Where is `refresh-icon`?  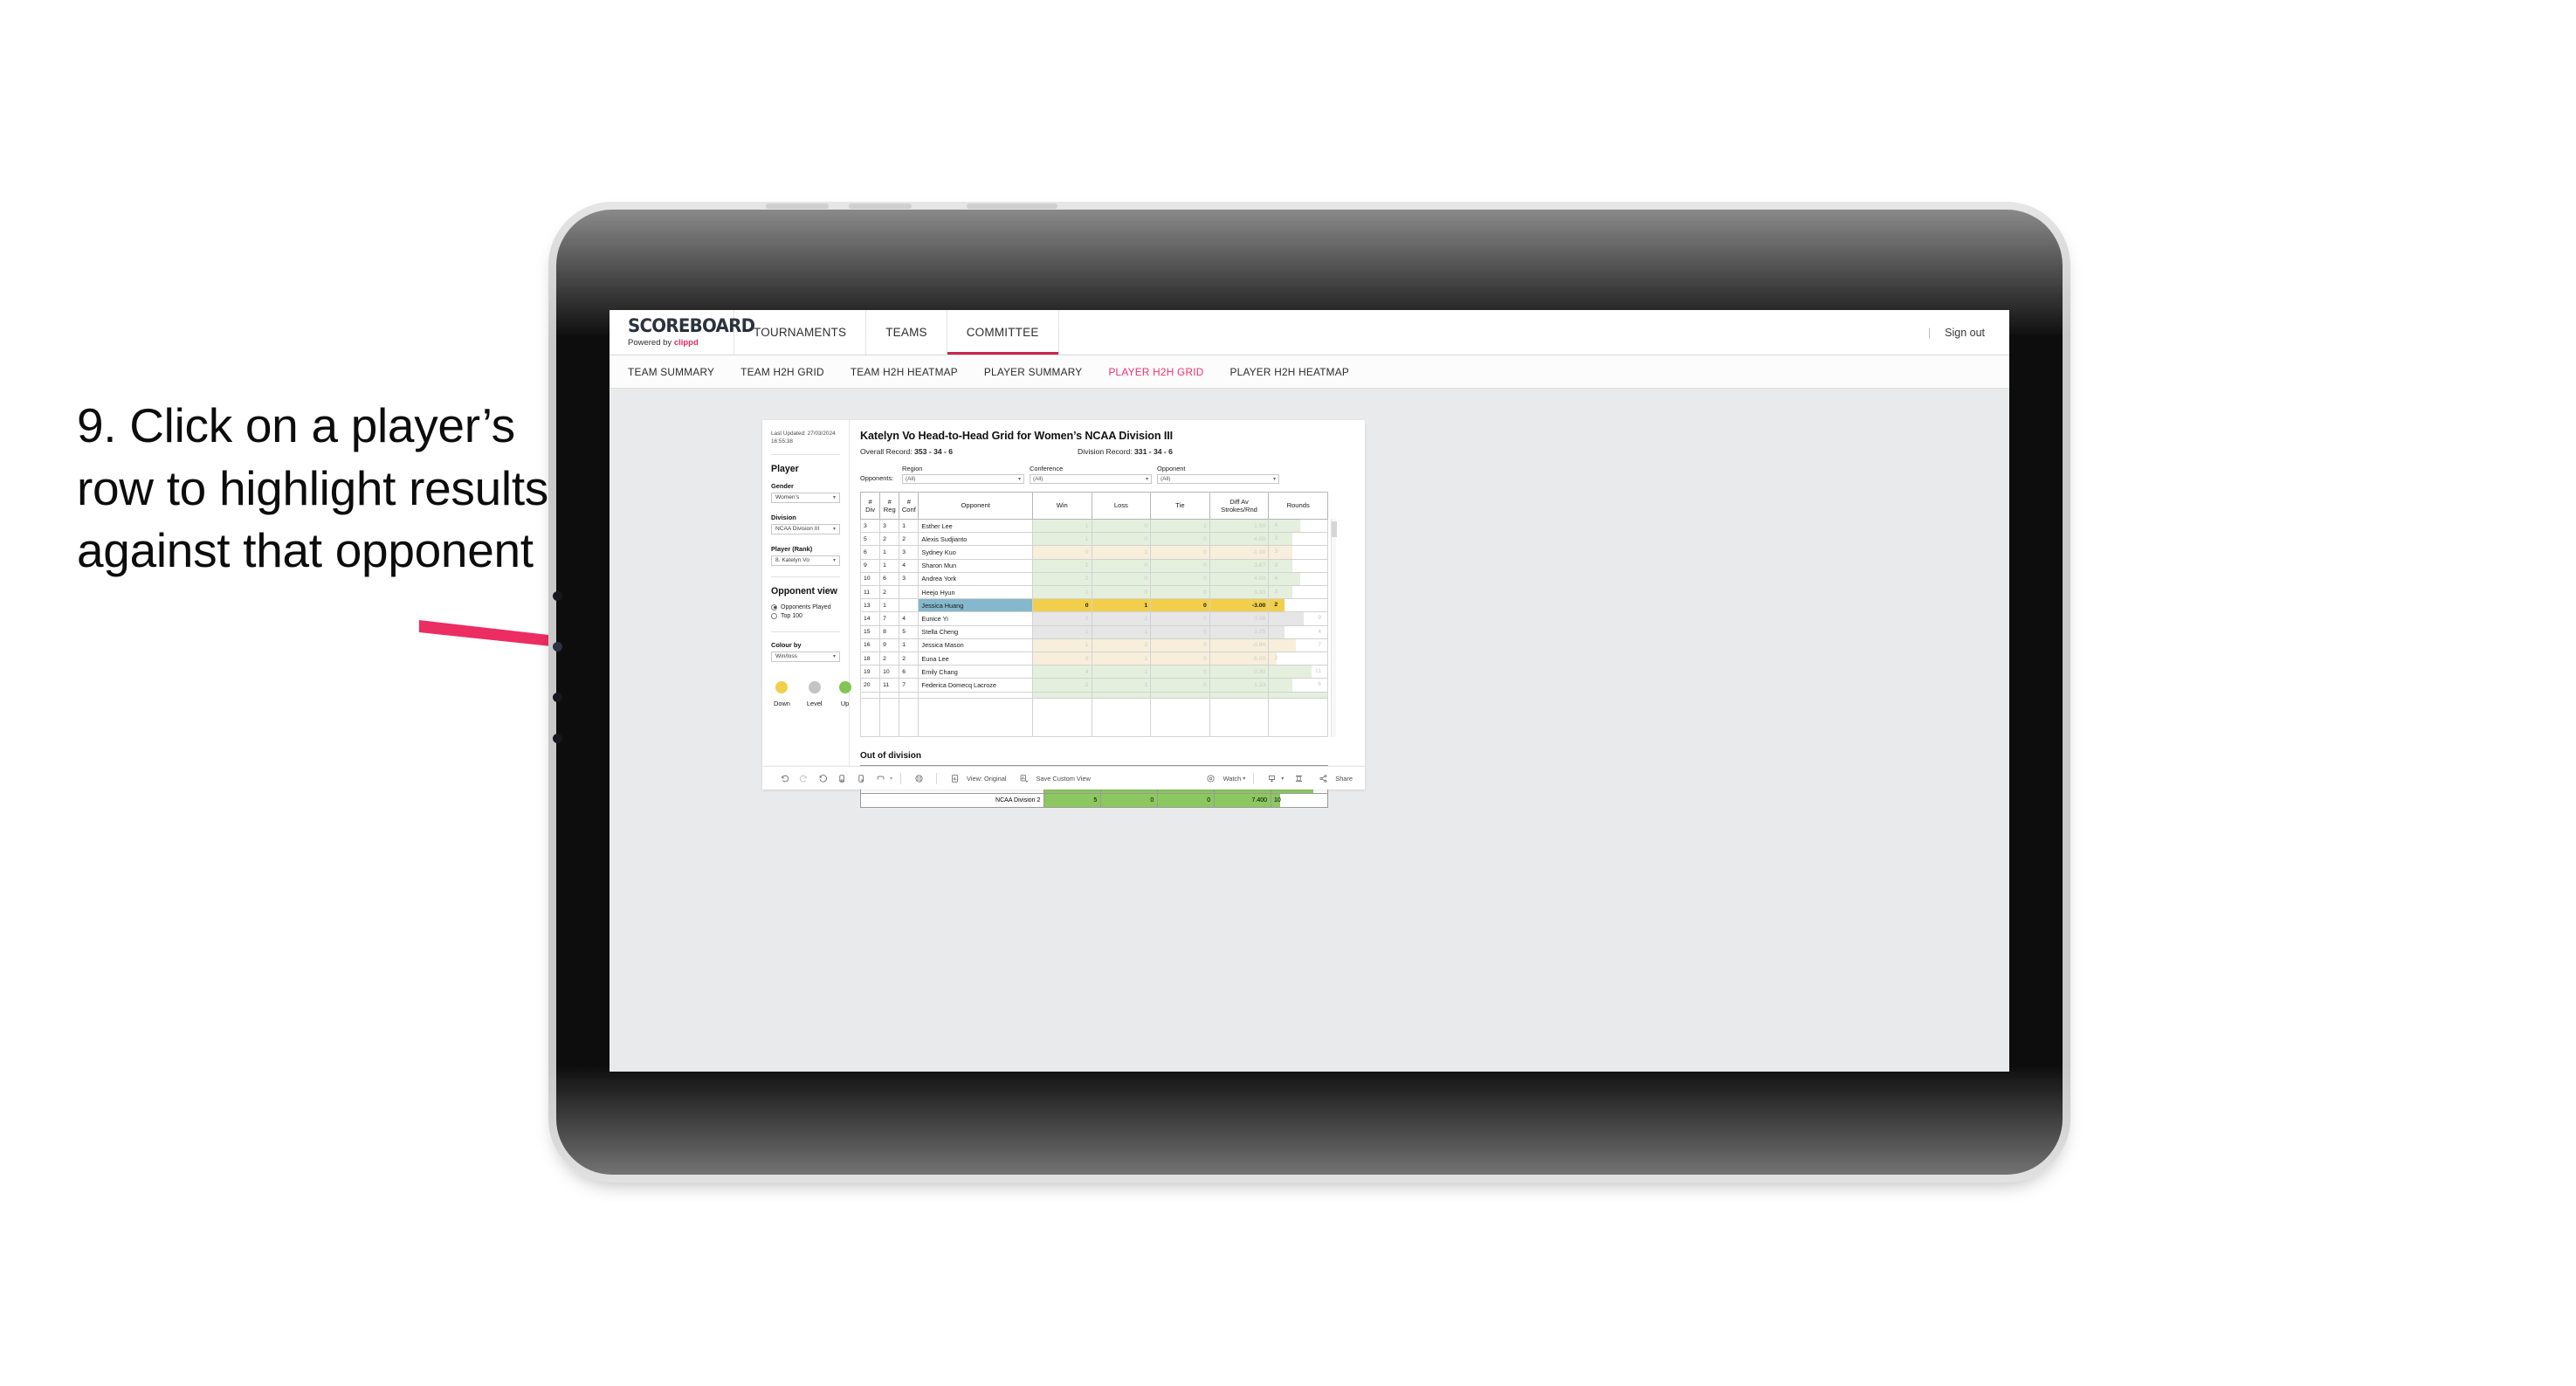
refresh-icon is located at coordinates (841, 779).